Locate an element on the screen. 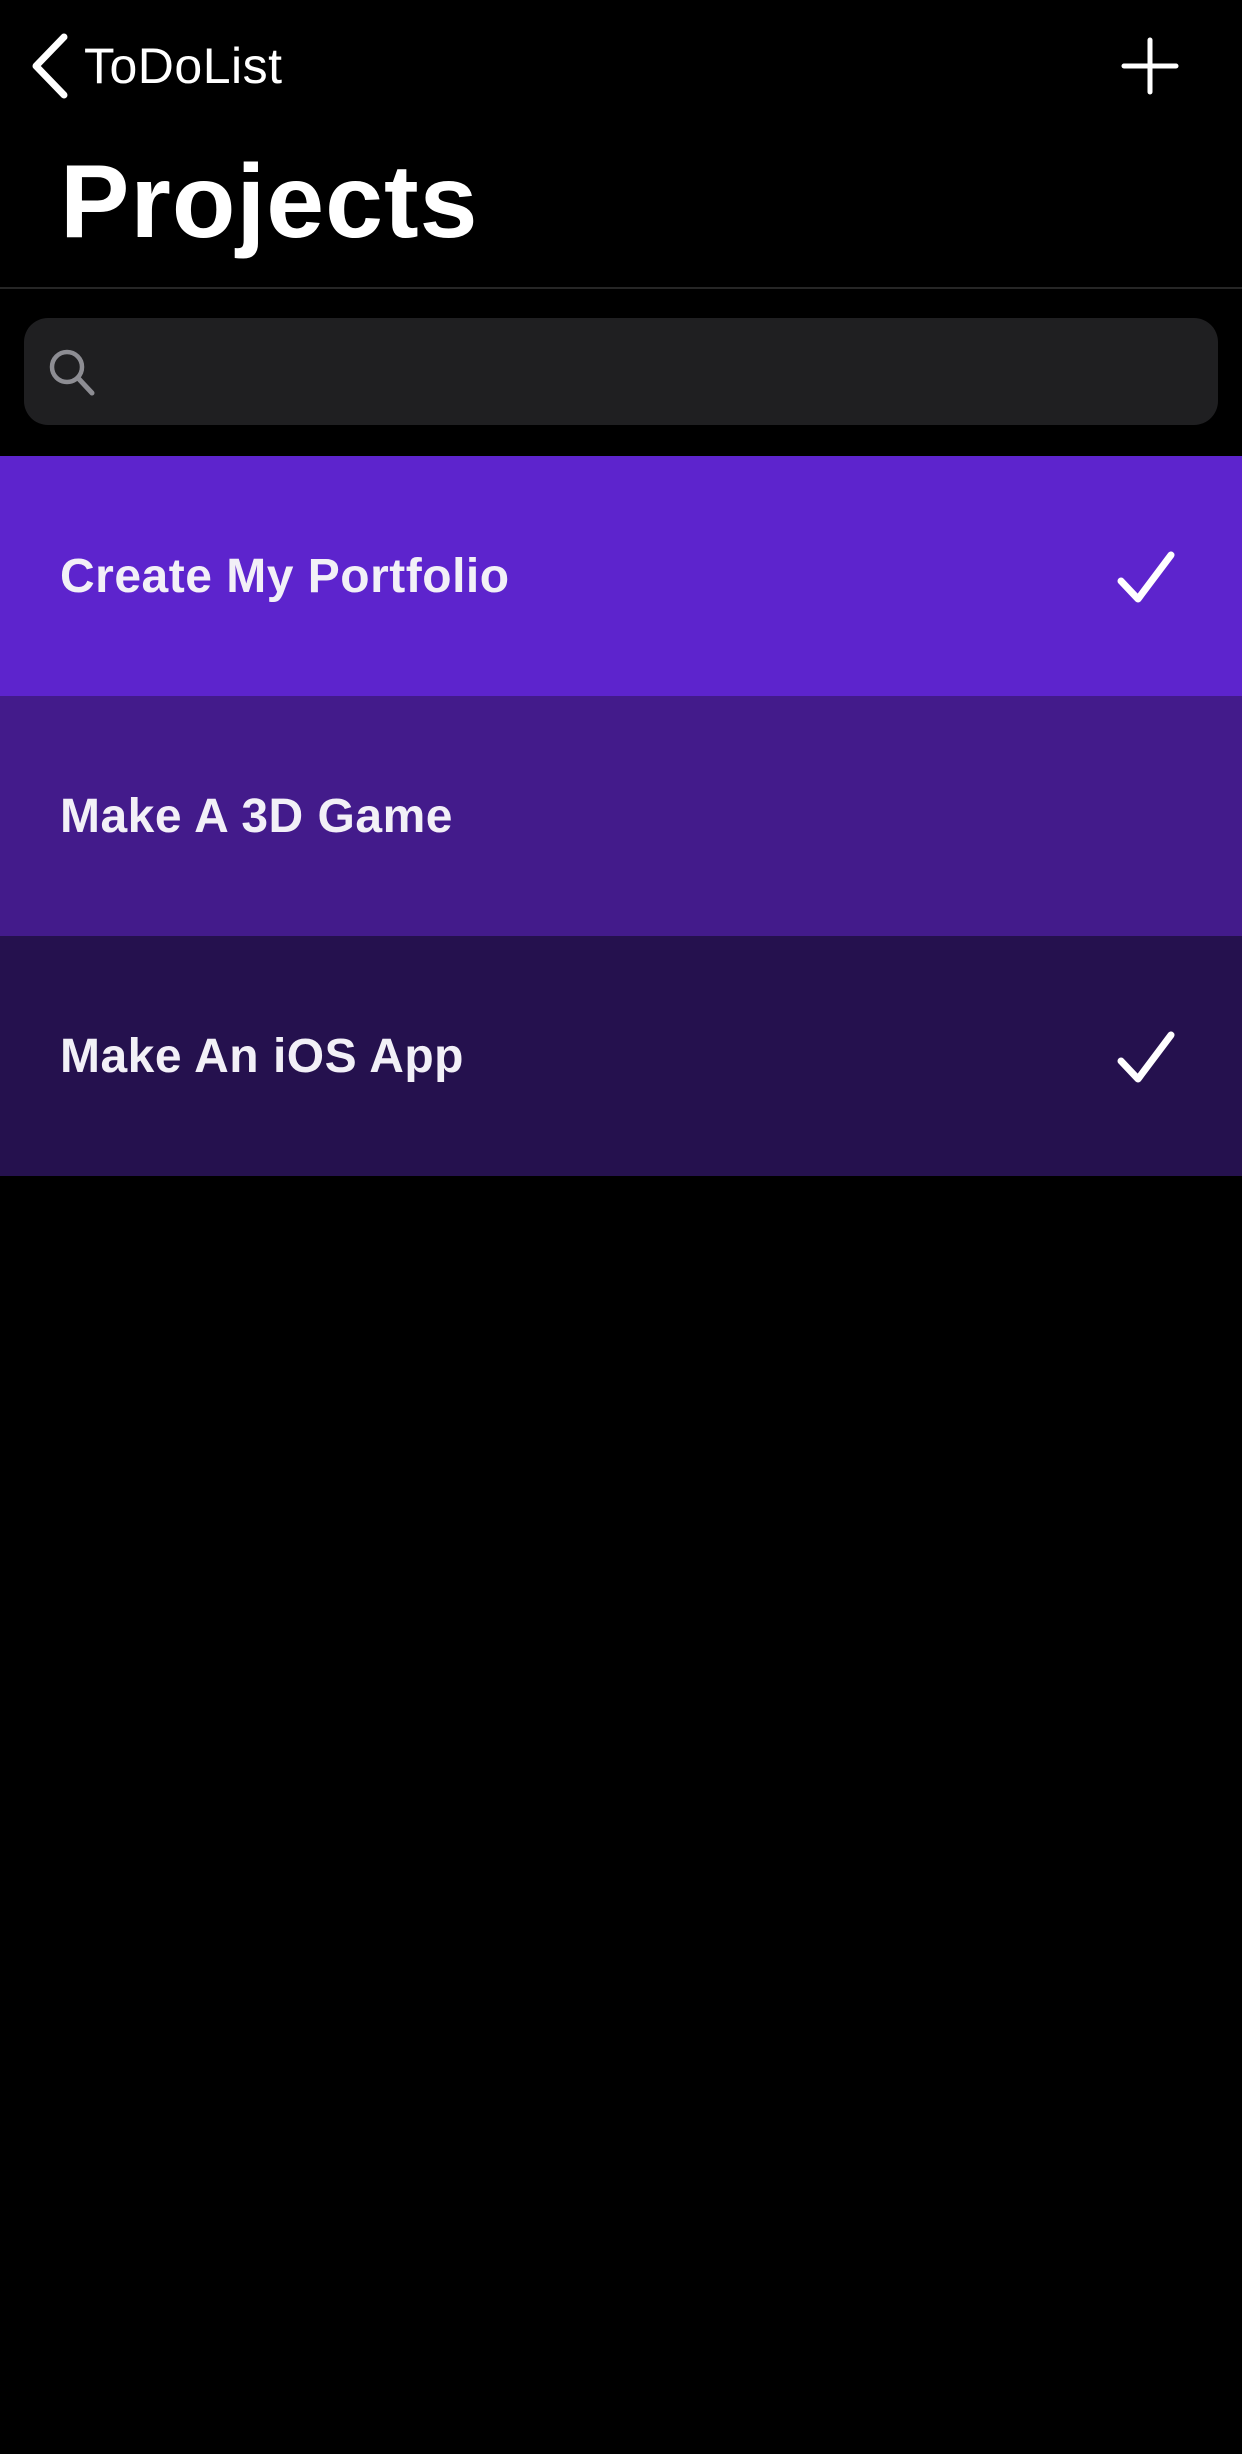 Image resolution: width=1242 pixels, height=2454 pixels. project-row: Make An iOS App is located at coordinates (621, 1056).